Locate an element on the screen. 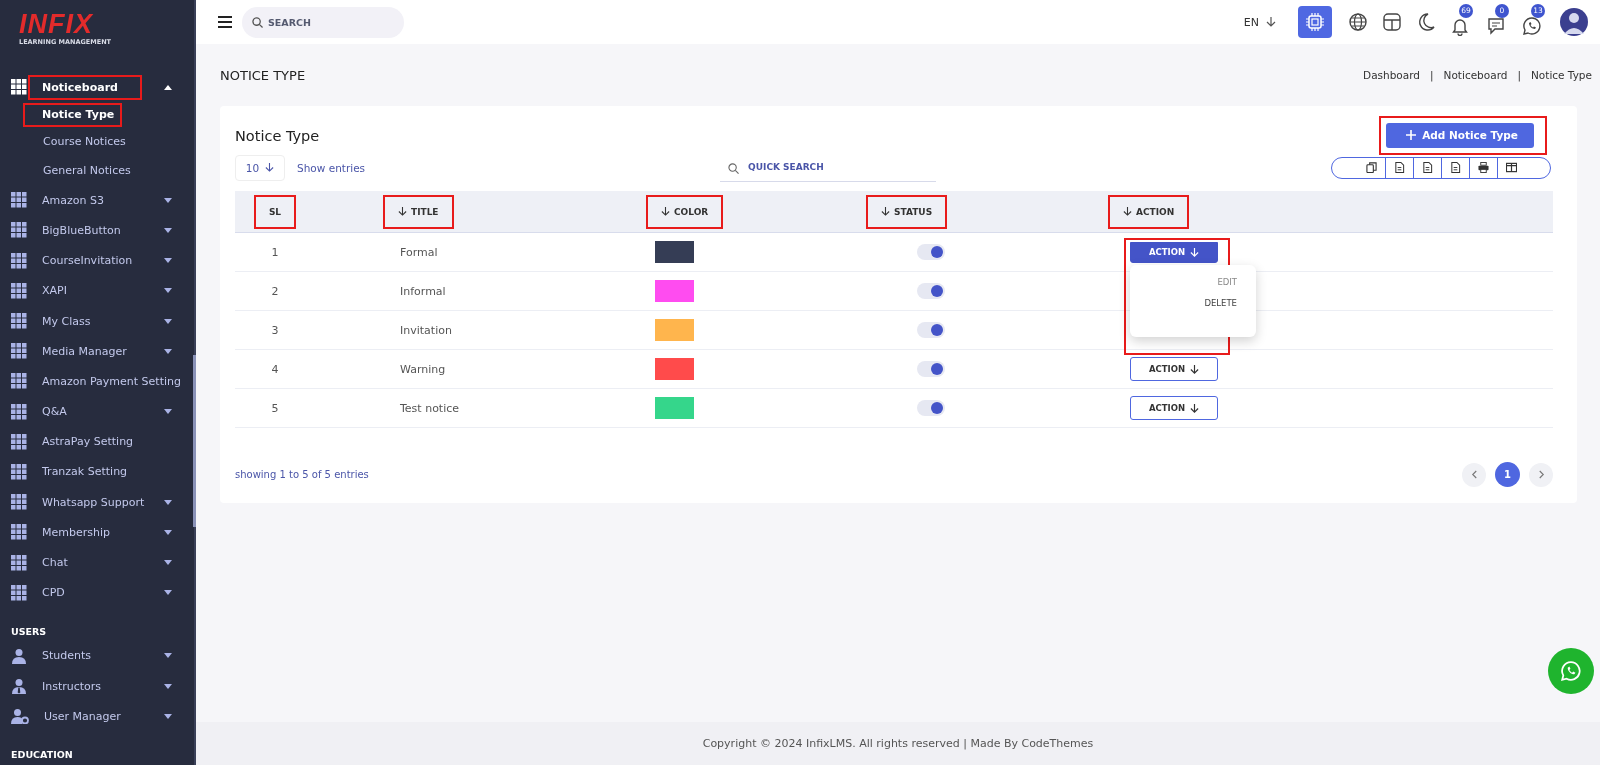 Image resolution: width=1600 pixels, height=765 pixels. sidebar-item: BigBlueButton is located at coordinates (97, 230).